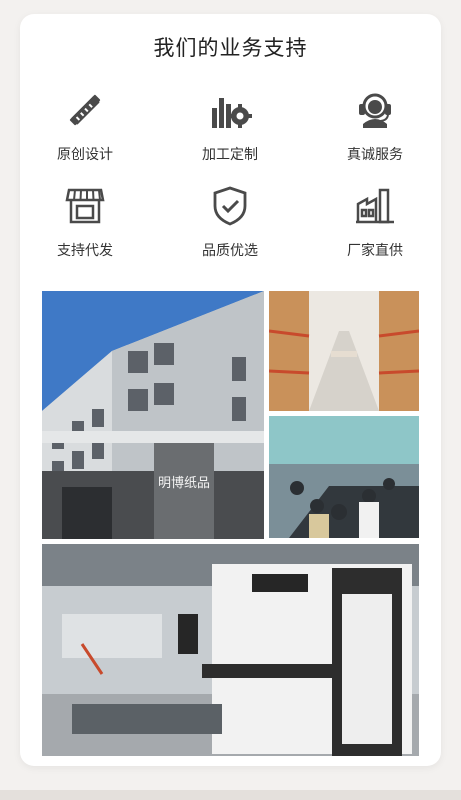 The image size is (461, 800). What do you see at coordinates (85, 251) in the screenshot?
I see `service-label: 支持代发` at bounding box center [85, 251].